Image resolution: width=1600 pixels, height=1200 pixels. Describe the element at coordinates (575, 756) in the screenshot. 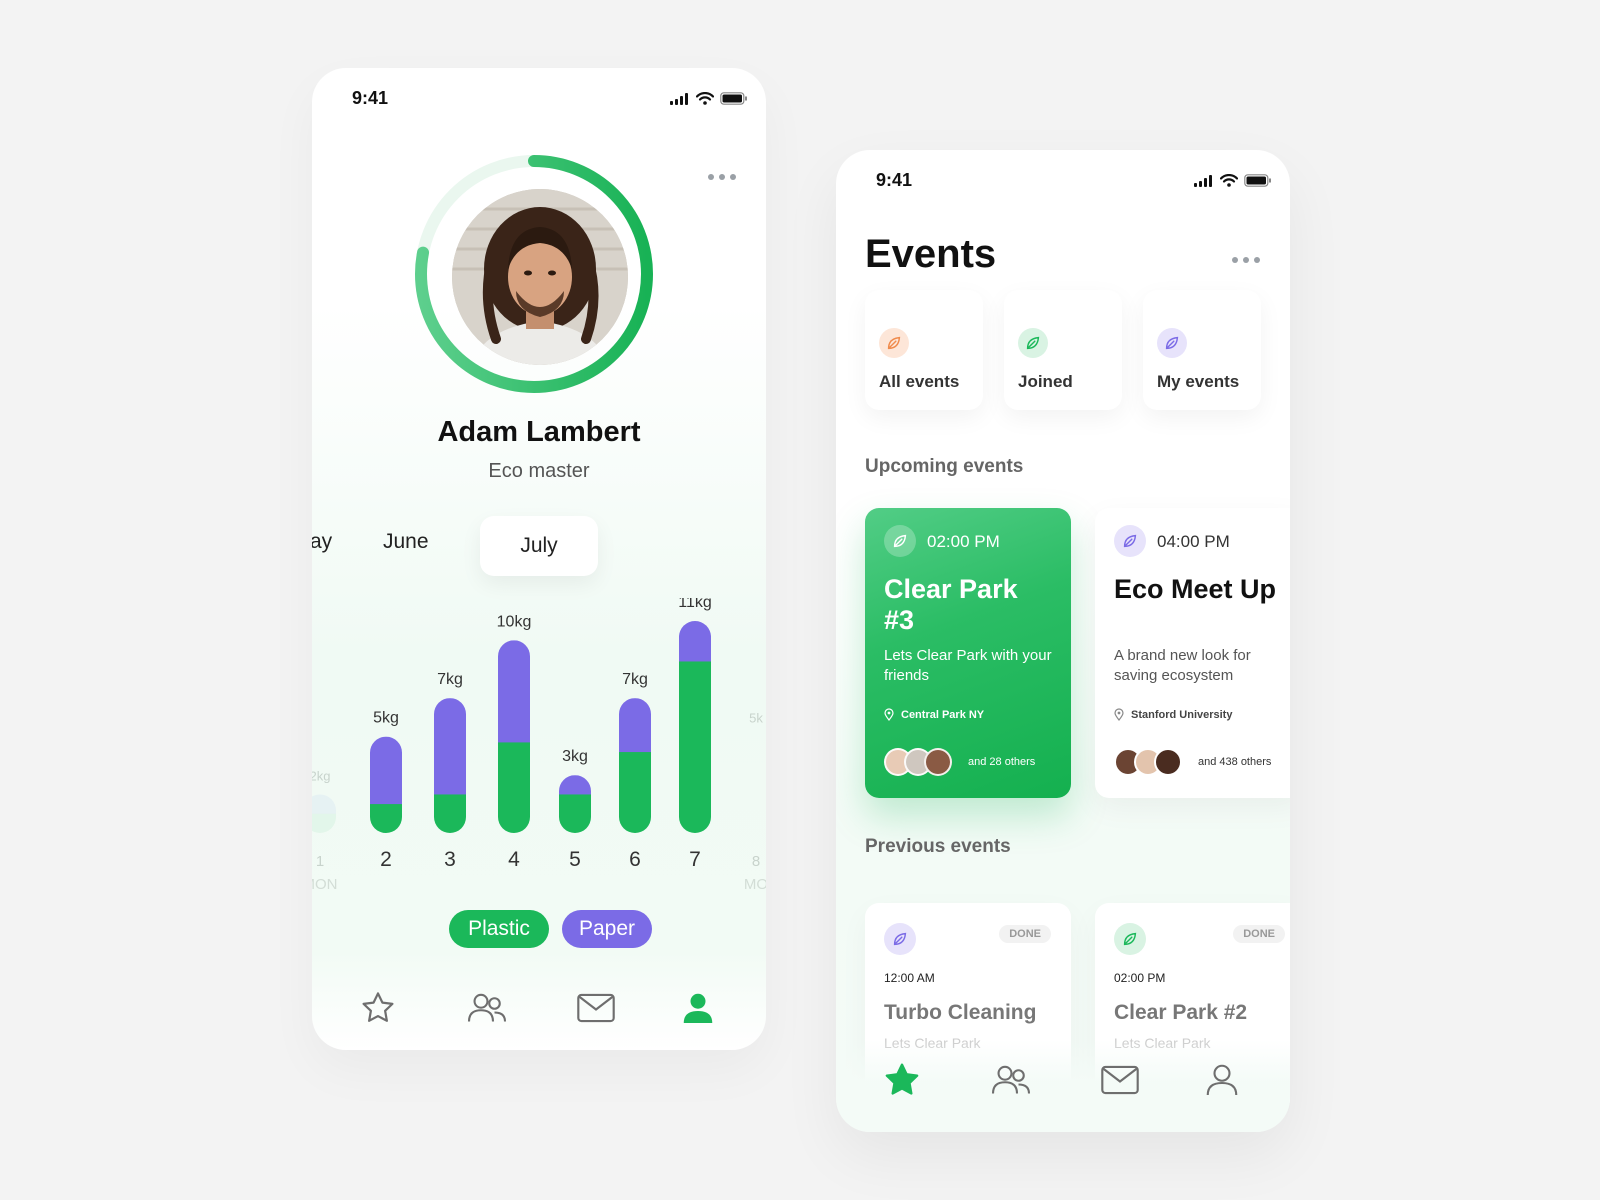

I see `bar-value-label: 3kg` at that location.